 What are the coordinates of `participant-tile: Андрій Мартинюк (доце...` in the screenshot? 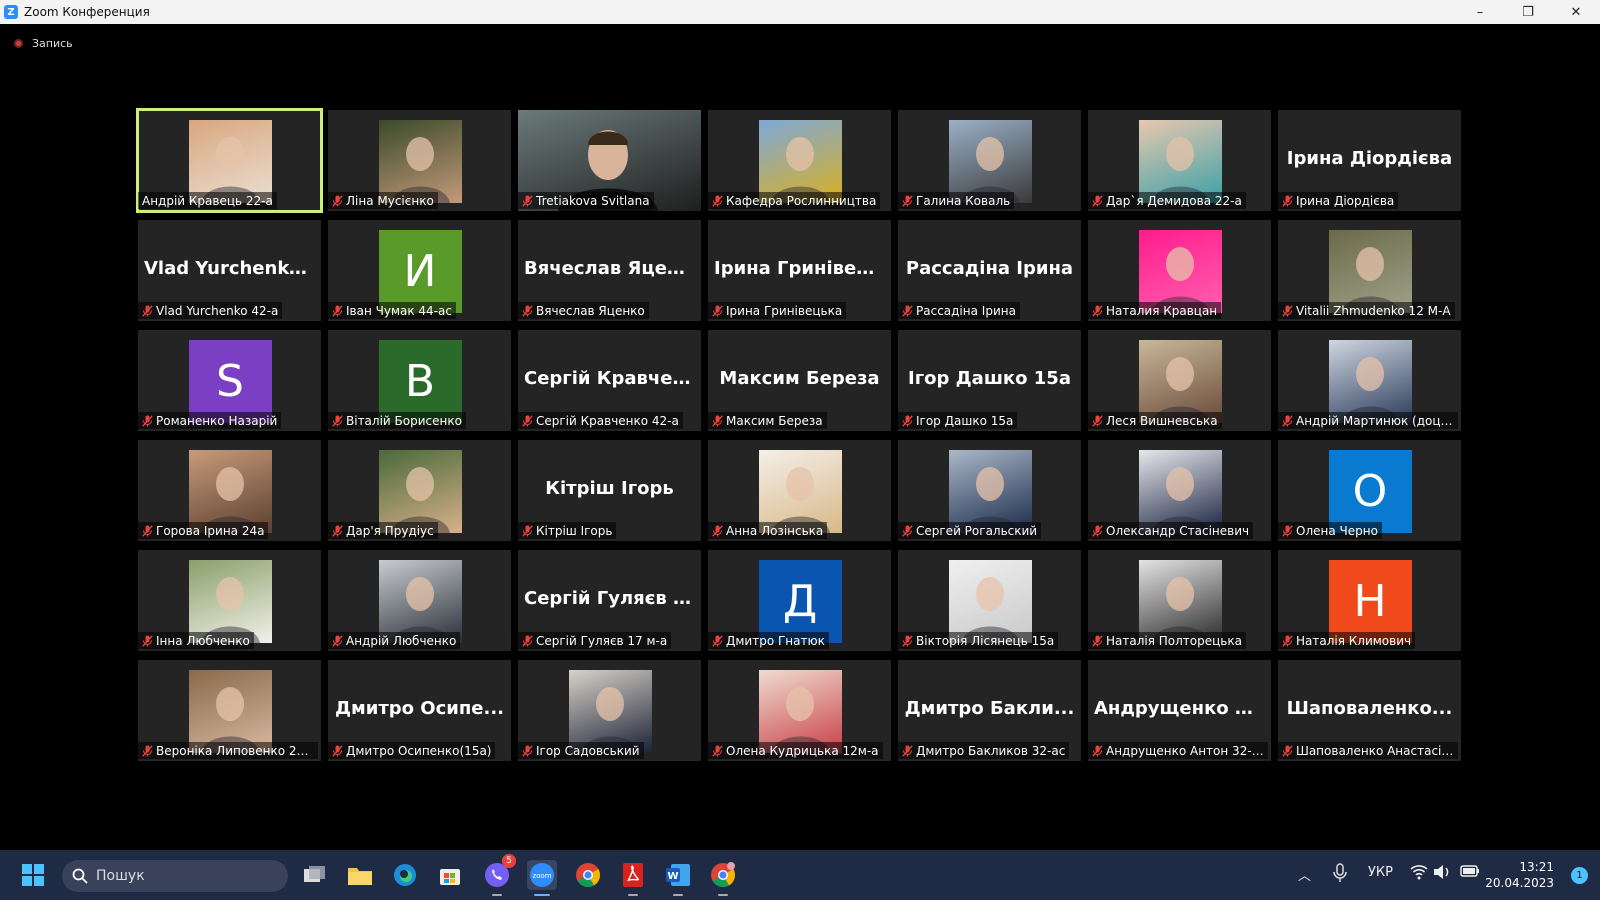 It's located at (1369, 380).